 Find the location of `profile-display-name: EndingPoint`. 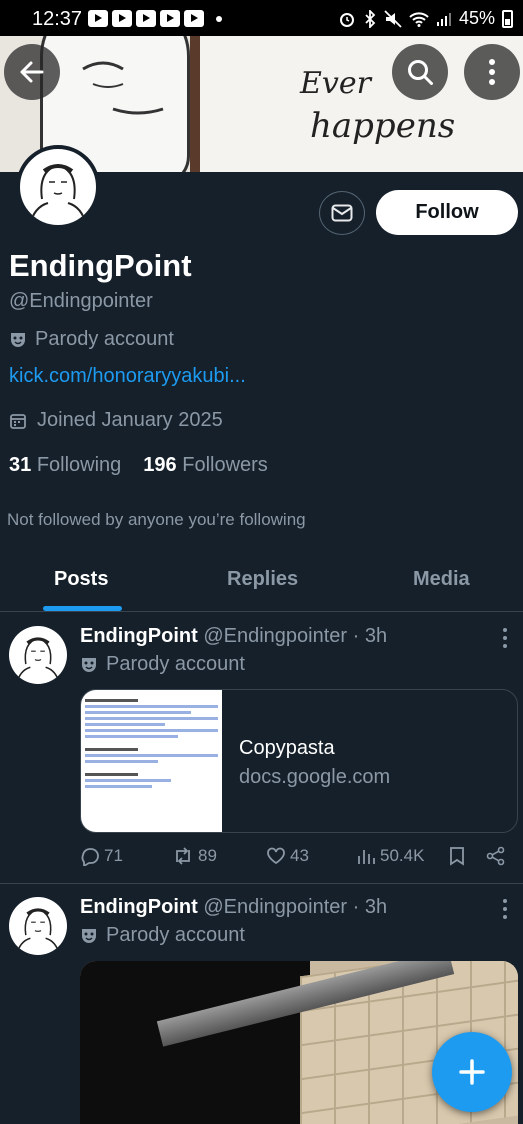

profile-display-name: EndingPoint is located at coordinates (100, 265).